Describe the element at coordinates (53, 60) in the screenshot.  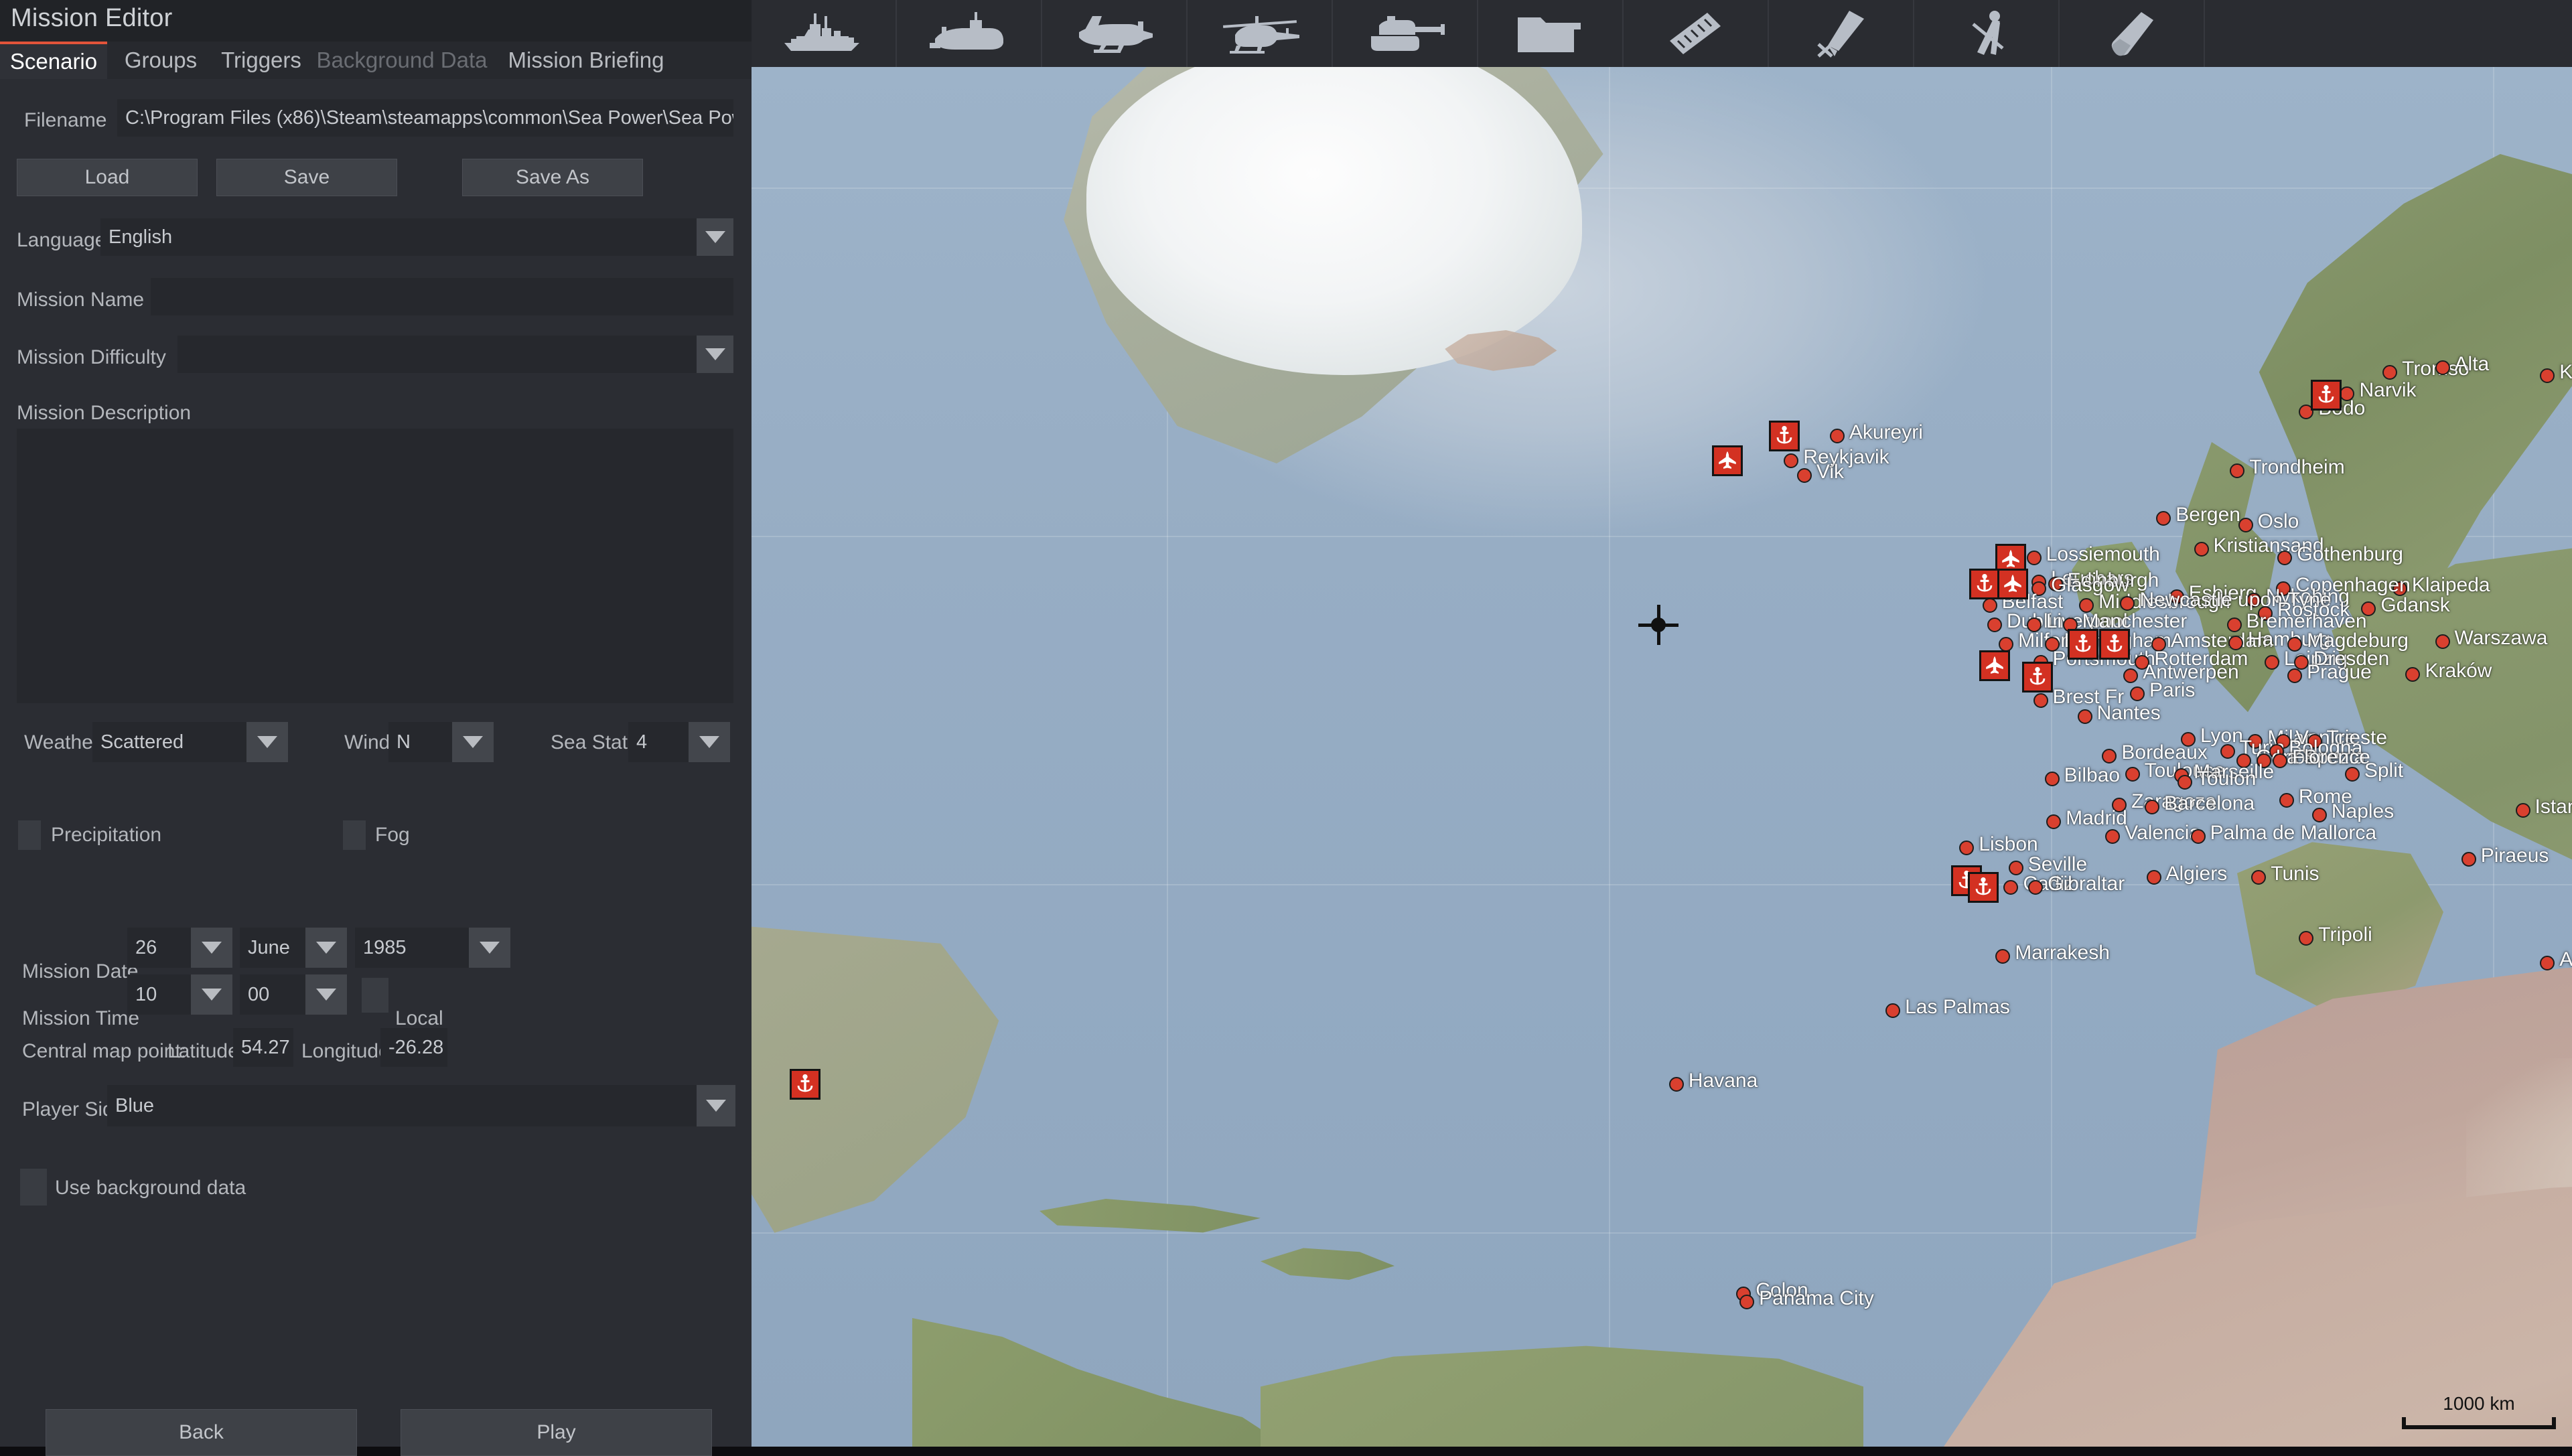
I see `tab-scenario: Scenario` at that location.